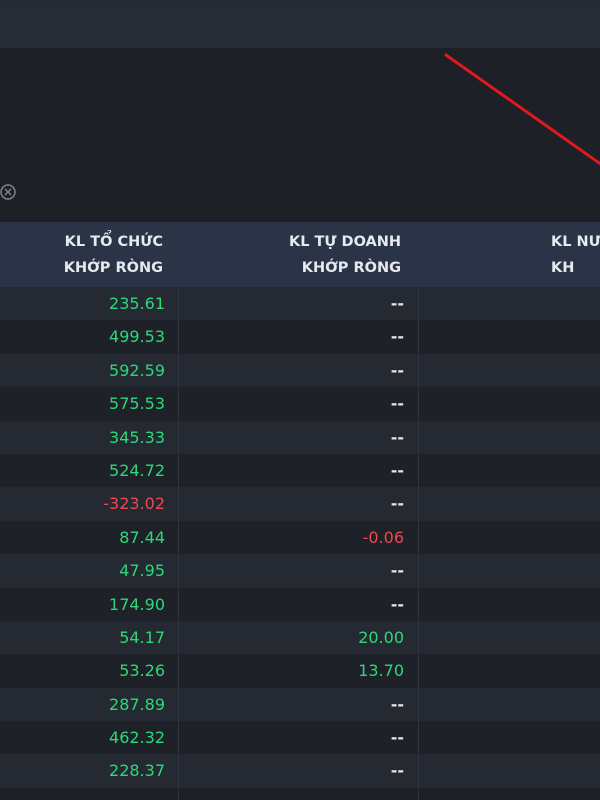 Image resolution: width=600 pixels, height=800 pixels. Describe the element at coordinates (137, 604) in the screenshot. I see `cell-org-net: 174.90` at that location.